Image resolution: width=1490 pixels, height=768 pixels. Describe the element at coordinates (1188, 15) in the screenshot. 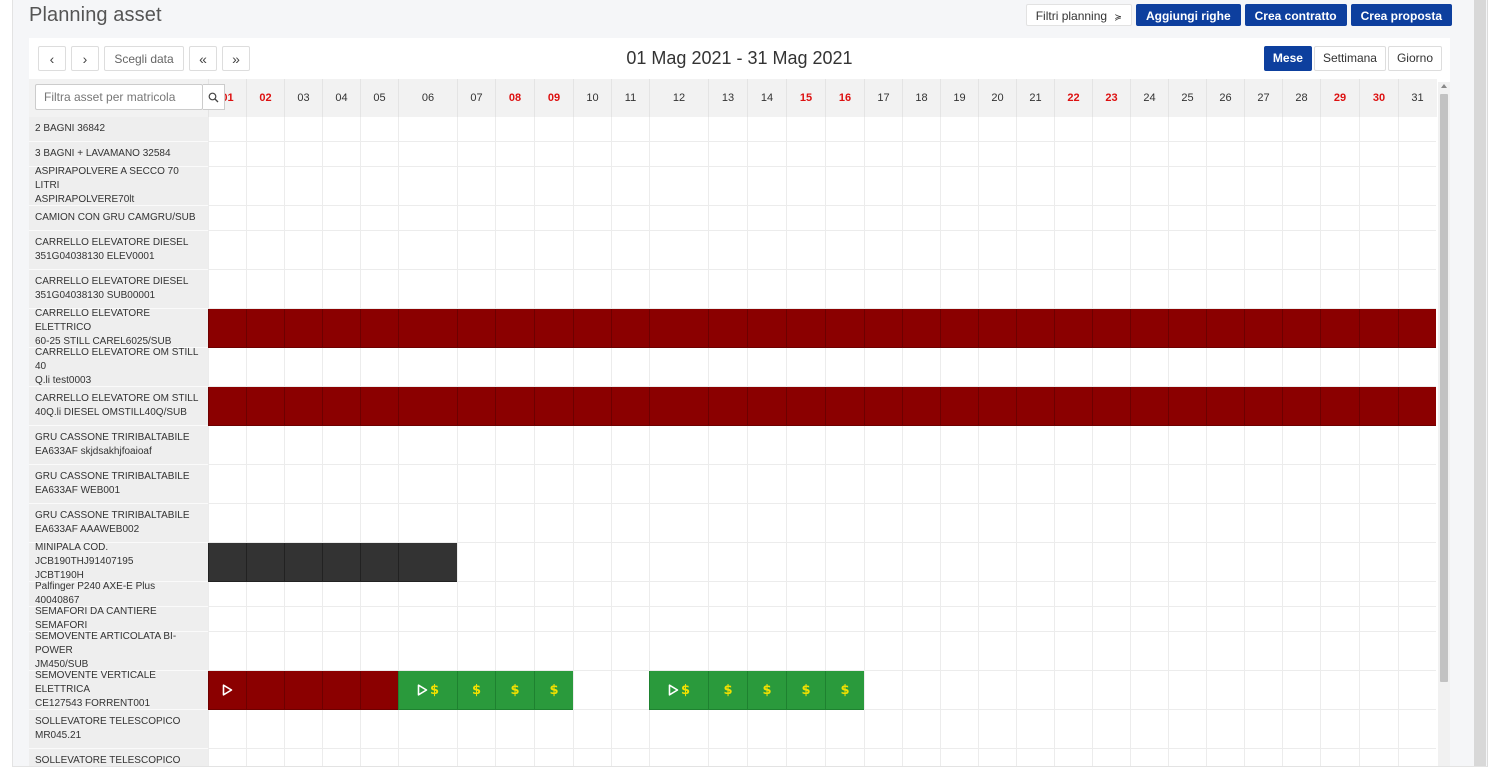

I see `add-rows-button: Aggiungi righe` at that location.